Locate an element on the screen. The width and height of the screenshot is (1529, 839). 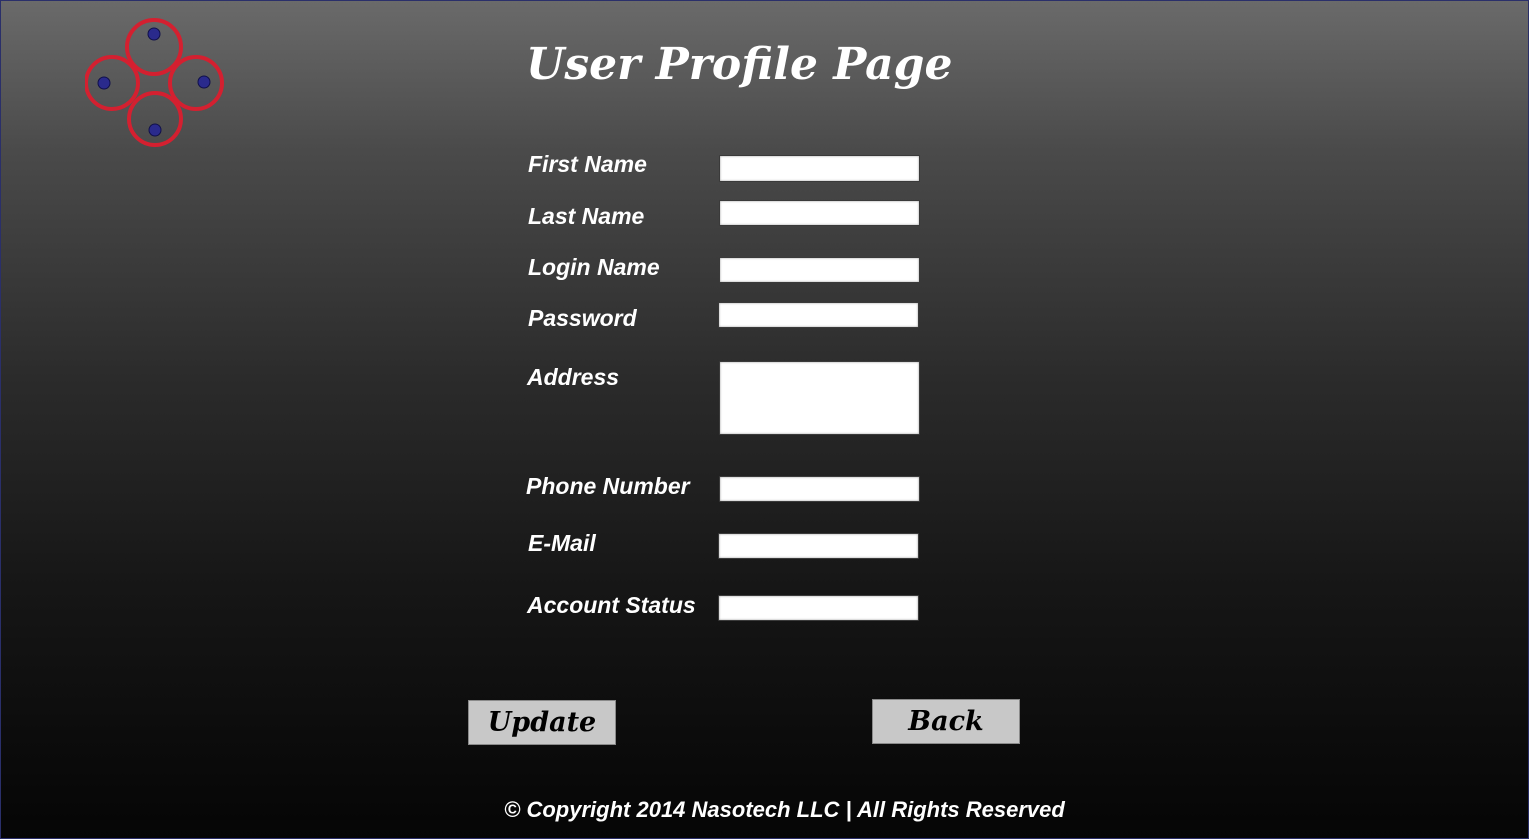
login-name-input is located at coordinates (819, 270).